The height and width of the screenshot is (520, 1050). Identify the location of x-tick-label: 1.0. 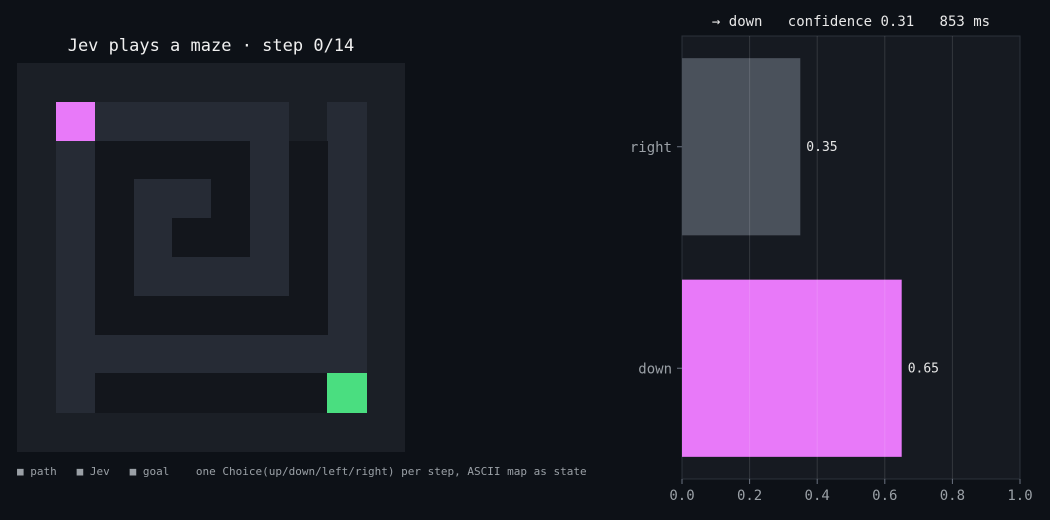
(1019, 496).